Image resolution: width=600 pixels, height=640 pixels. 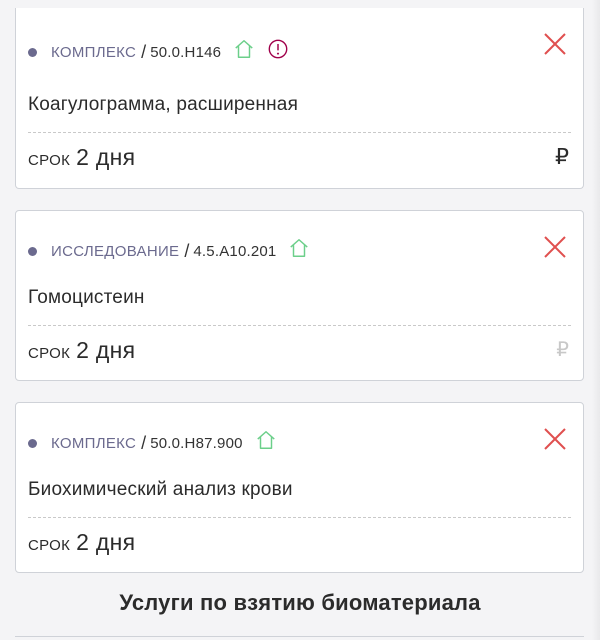 What do you see at coordinates (196, 443) in the screenshot?
I see `service-code: 50.0.H87.900` at bounding box center [196, 443].